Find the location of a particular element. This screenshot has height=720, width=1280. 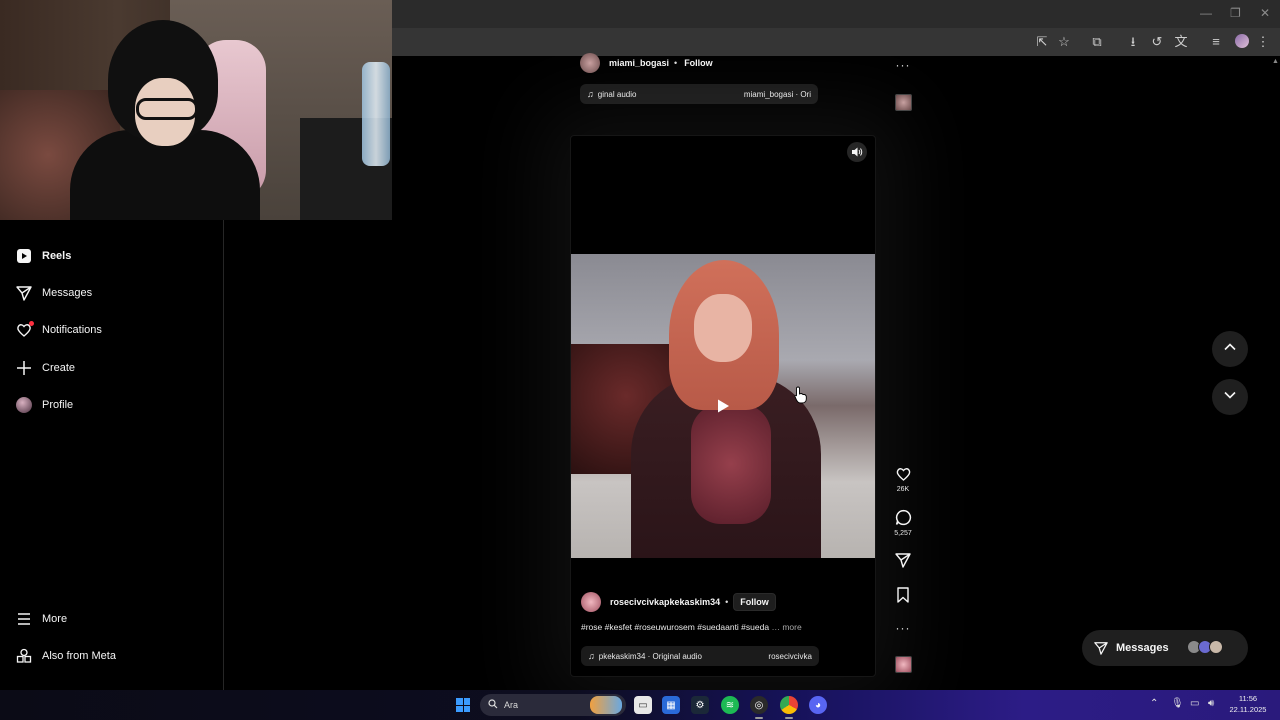

messages-pill: Messages is located at coordinates (1165, 648).